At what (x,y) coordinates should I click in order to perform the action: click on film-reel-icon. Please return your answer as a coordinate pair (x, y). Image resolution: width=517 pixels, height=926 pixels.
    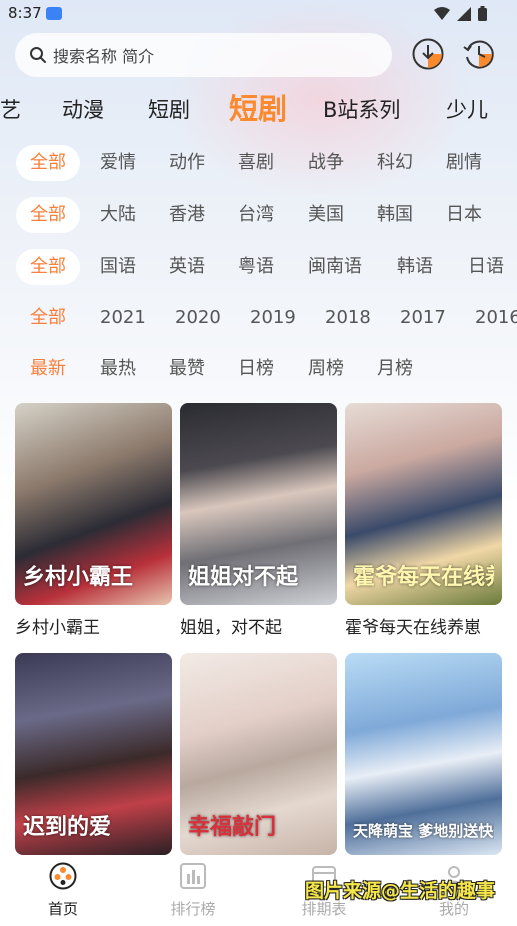
    Looking at the image, I should click on (63, 876).